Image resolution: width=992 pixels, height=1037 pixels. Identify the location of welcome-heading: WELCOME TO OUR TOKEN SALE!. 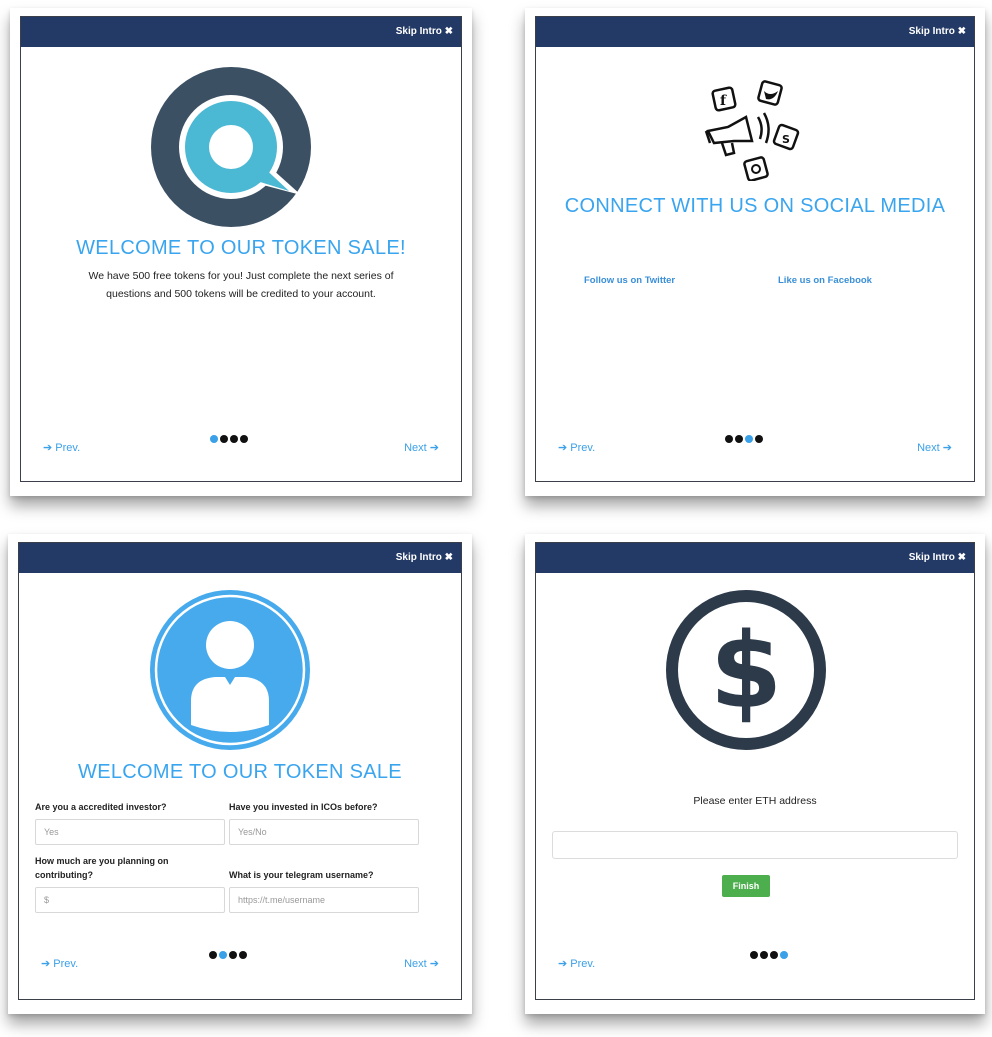
(241, 248).